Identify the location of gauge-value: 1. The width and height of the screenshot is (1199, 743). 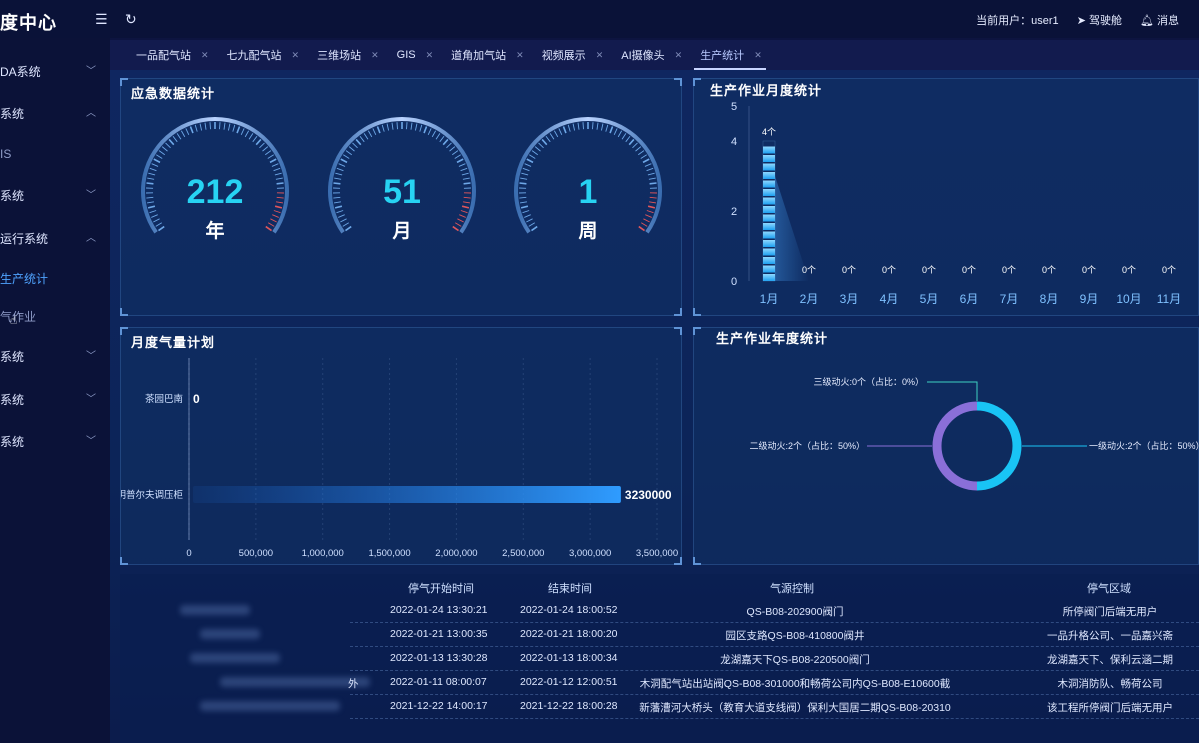
(588, 192).